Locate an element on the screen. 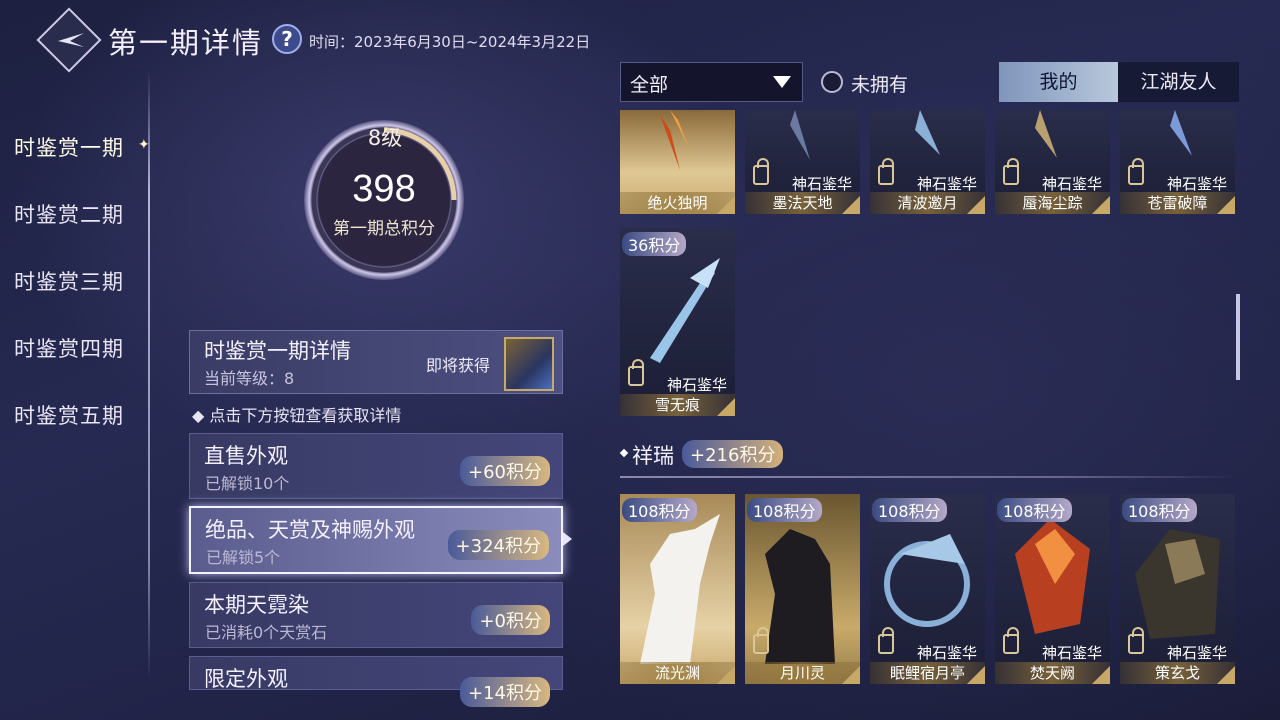 This screenshot has width=1280, height=720. upcoming-reward-label: 即将获得 is located at coordinates (458, 365).